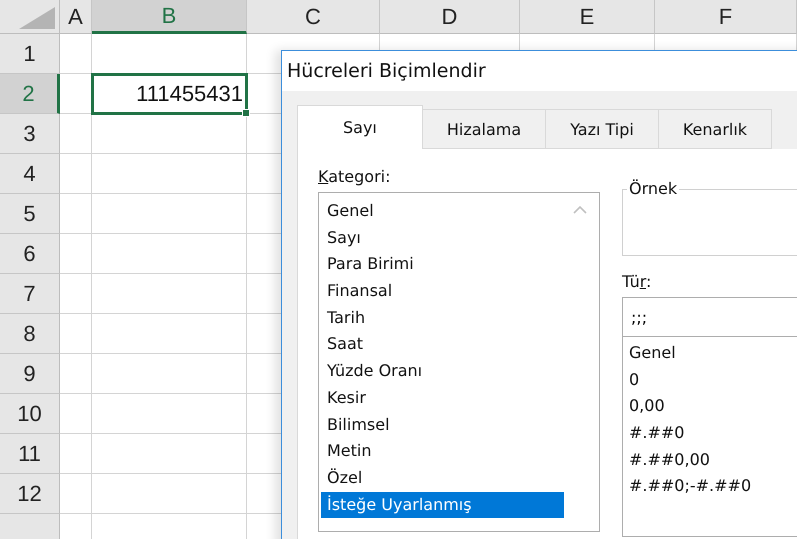 Image resolution: width=797 pixels, height=539 pixels. What do you see at coordinates (386, 71) in the screenshot?
I see `dialog-title: Hücreleri Biçimlendir` at bounding box center [386, 71].